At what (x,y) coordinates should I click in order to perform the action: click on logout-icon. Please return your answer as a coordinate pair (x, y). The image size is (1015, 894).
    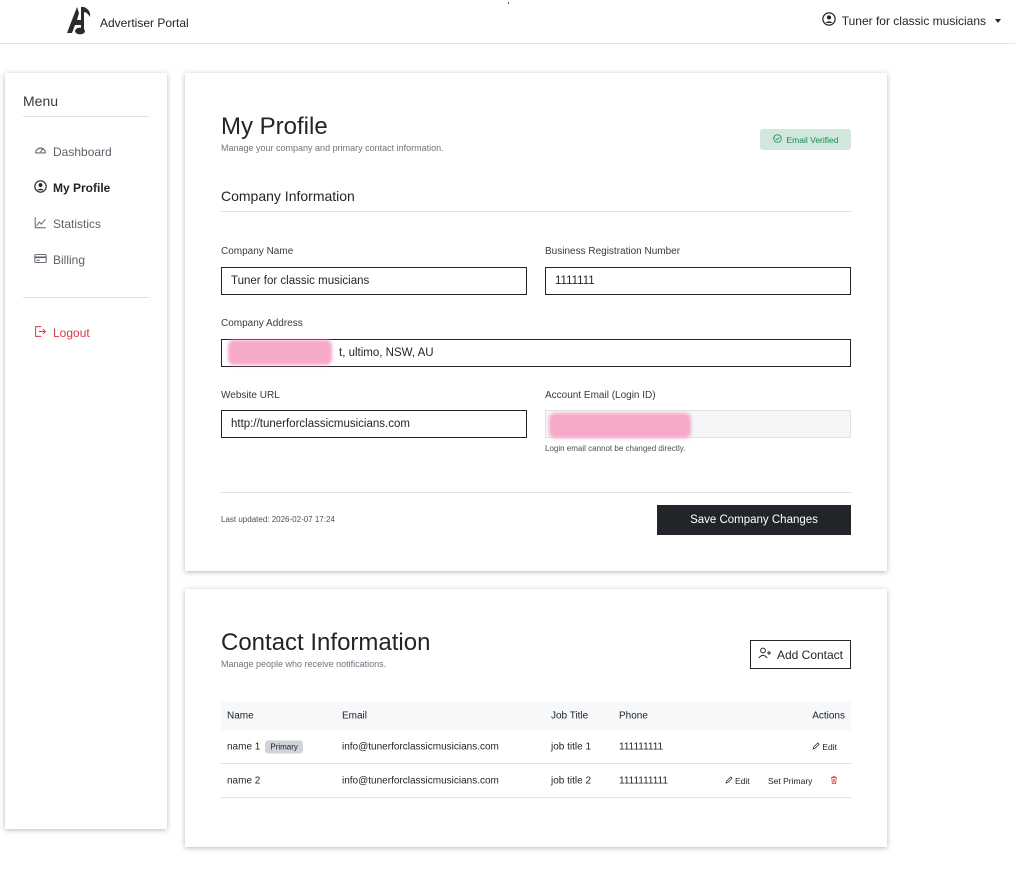
    Looking at the image, I should click on (43, 333).